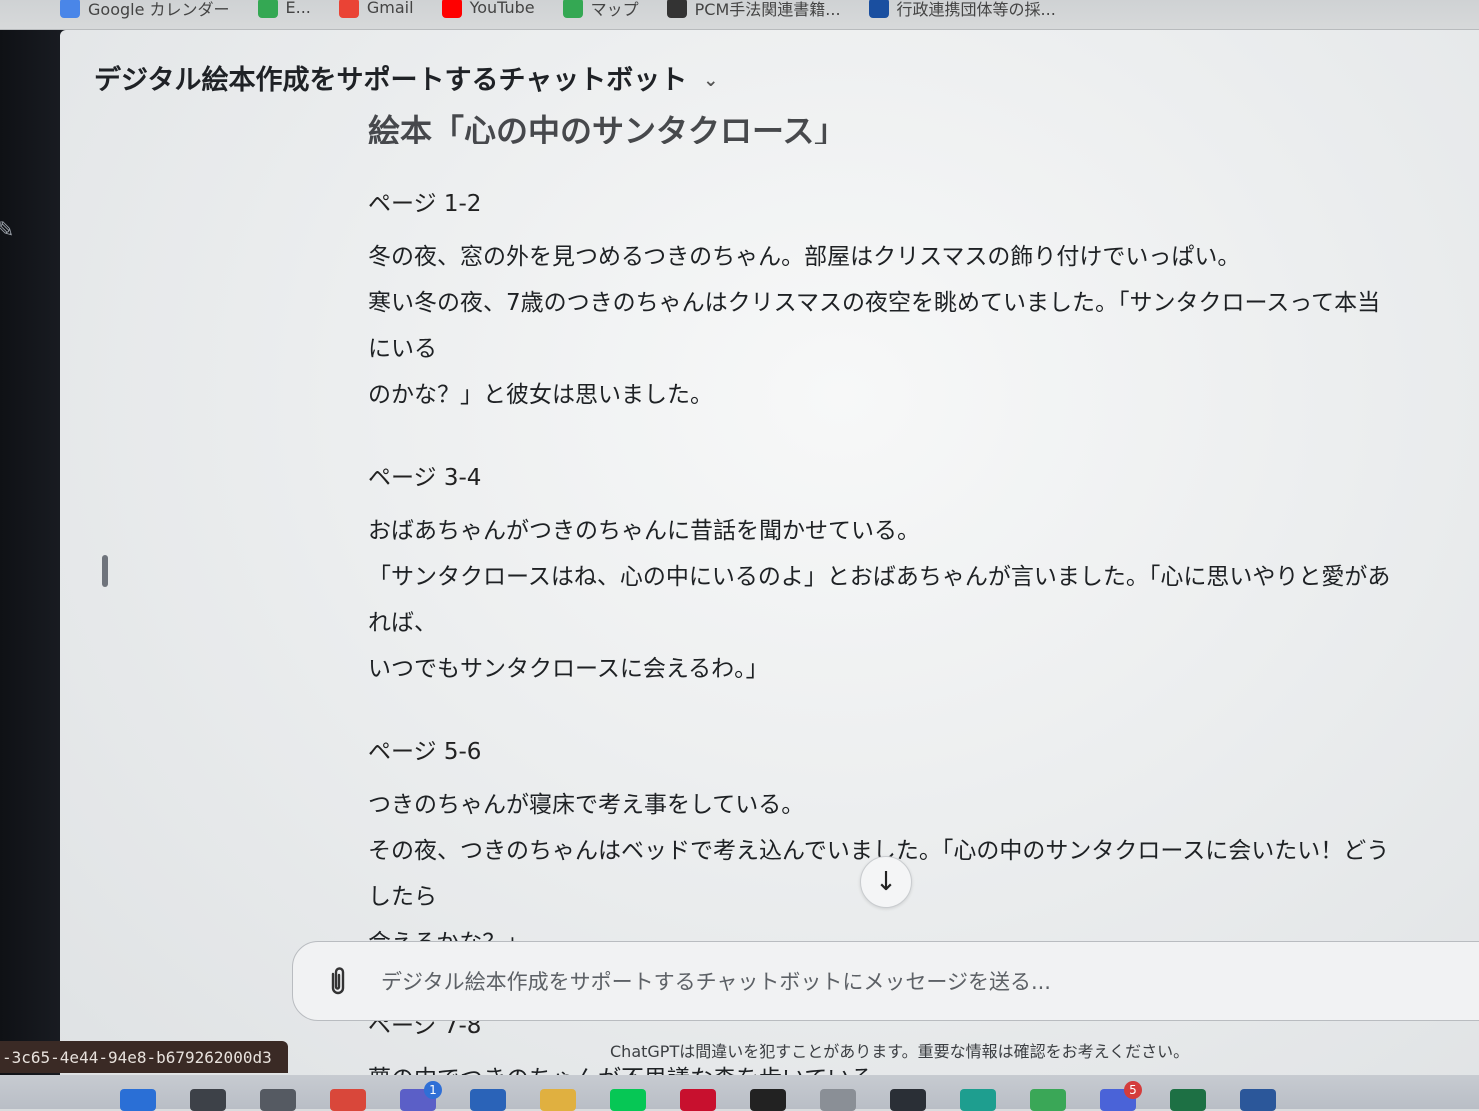 The width and height of the screenshot is (1479, 1111). I want to click on bookmark-item: Gmail, so click(376, 9).